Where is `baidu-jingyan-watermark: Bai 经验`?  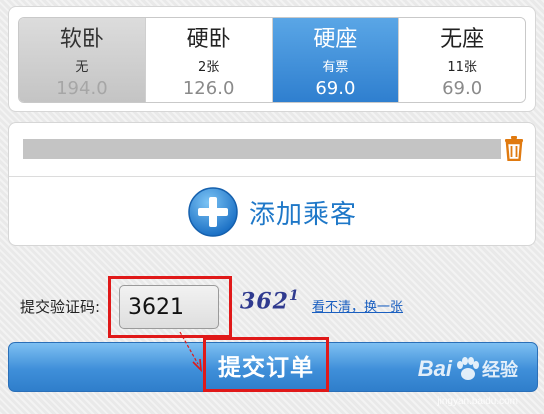
baidu-jingyan-watermark: Bai 经验 is located at coordinates (468, 369).